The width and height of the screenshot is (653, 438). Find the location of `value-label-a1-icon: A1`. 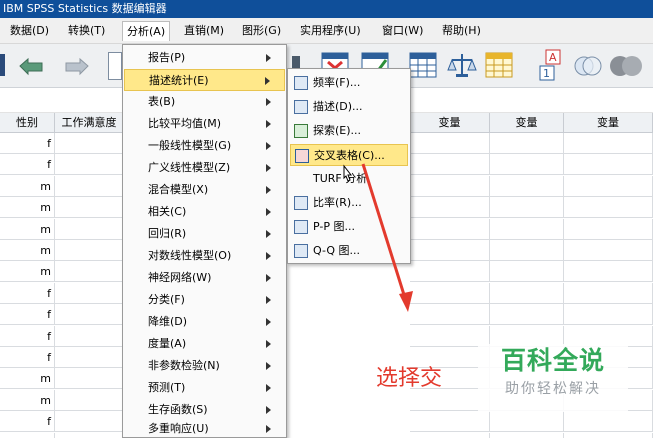

value-label-a1-icon: A1 is located at coordinates (551, 65).